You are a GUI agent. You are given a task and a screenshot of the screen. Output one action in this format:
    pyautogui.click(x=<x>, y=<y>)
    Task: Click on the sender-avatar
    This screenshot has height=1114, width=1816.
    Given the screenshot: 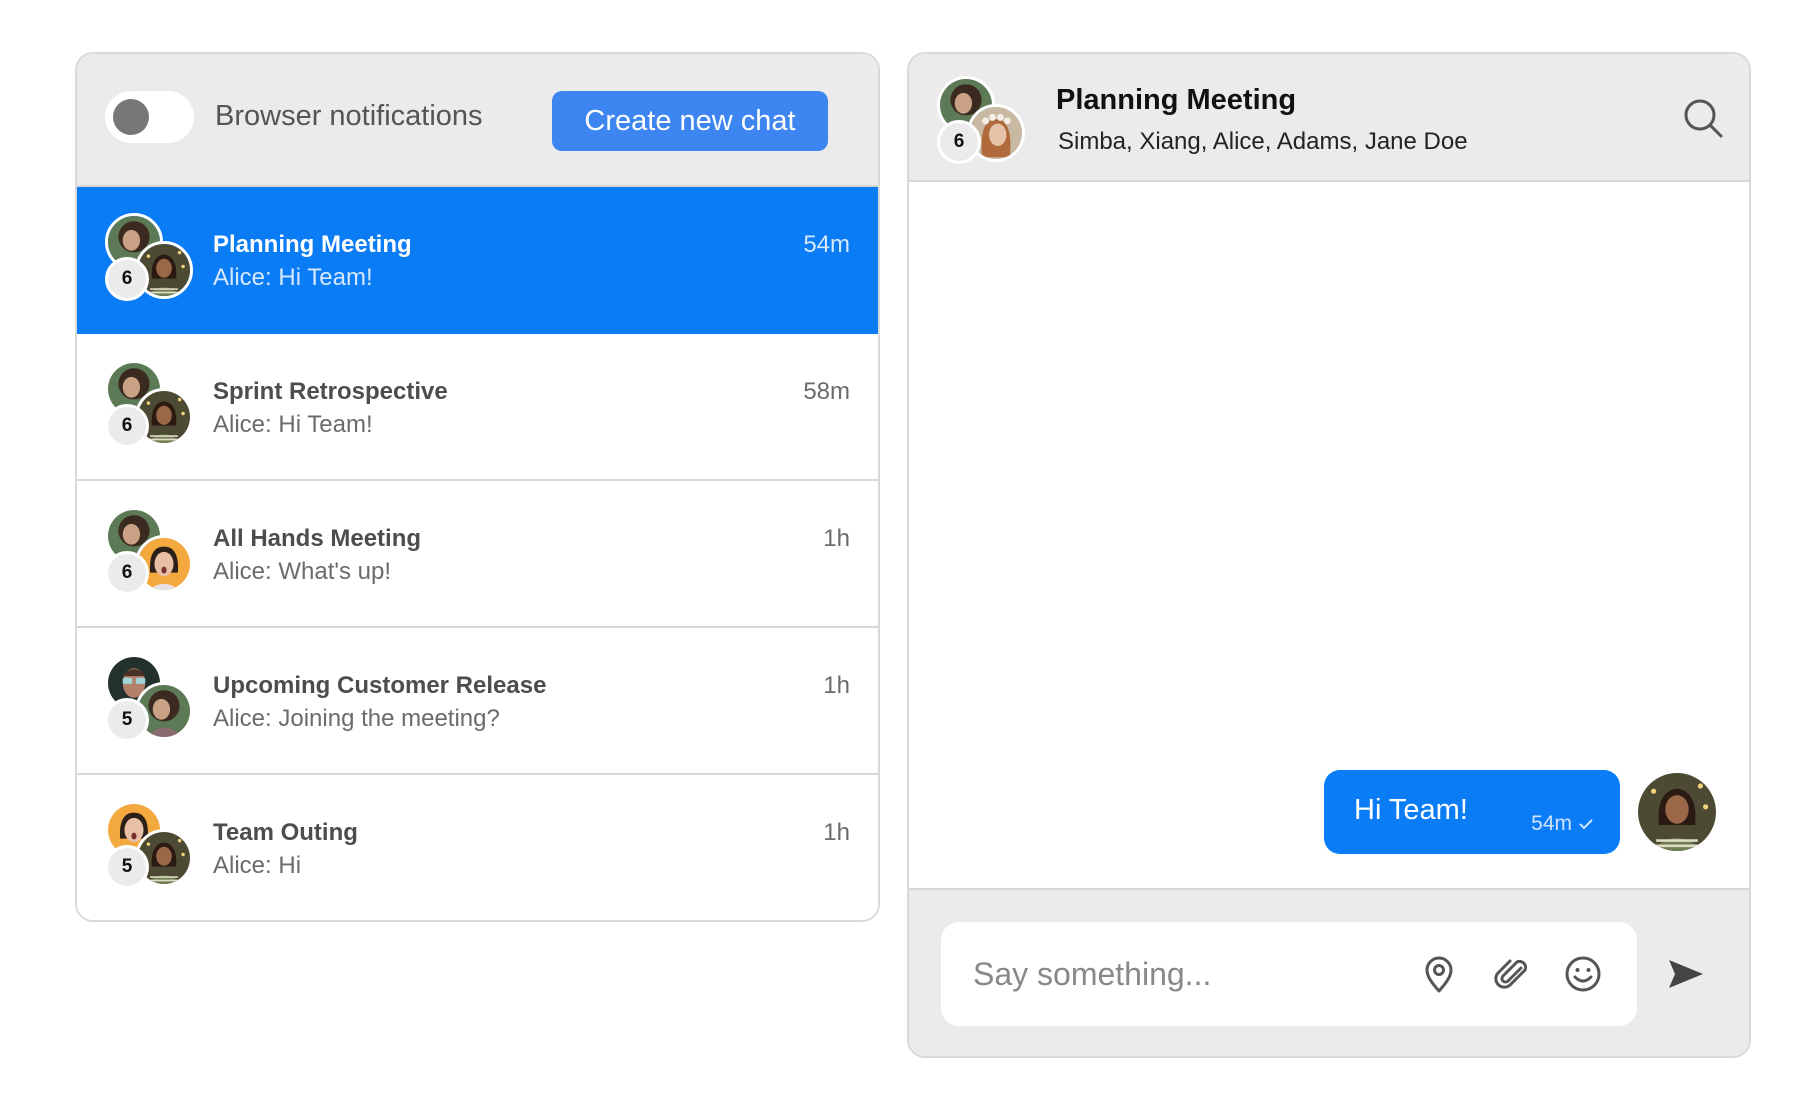 What is the action you would take?
    pyautogui.click(x=1677, y=812)
    